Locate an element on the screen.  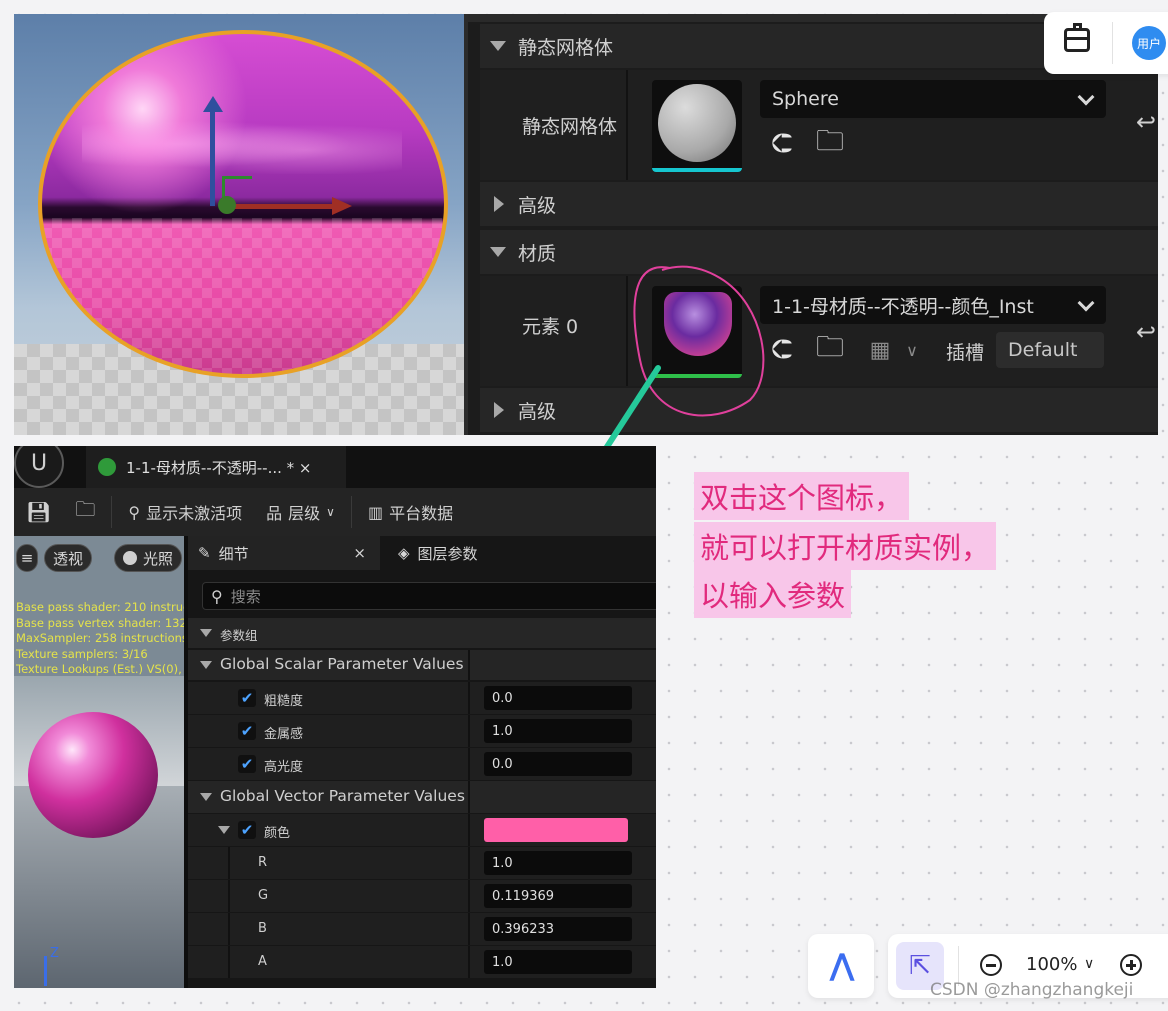
highlight-circle is located at coordinates (699, 341).